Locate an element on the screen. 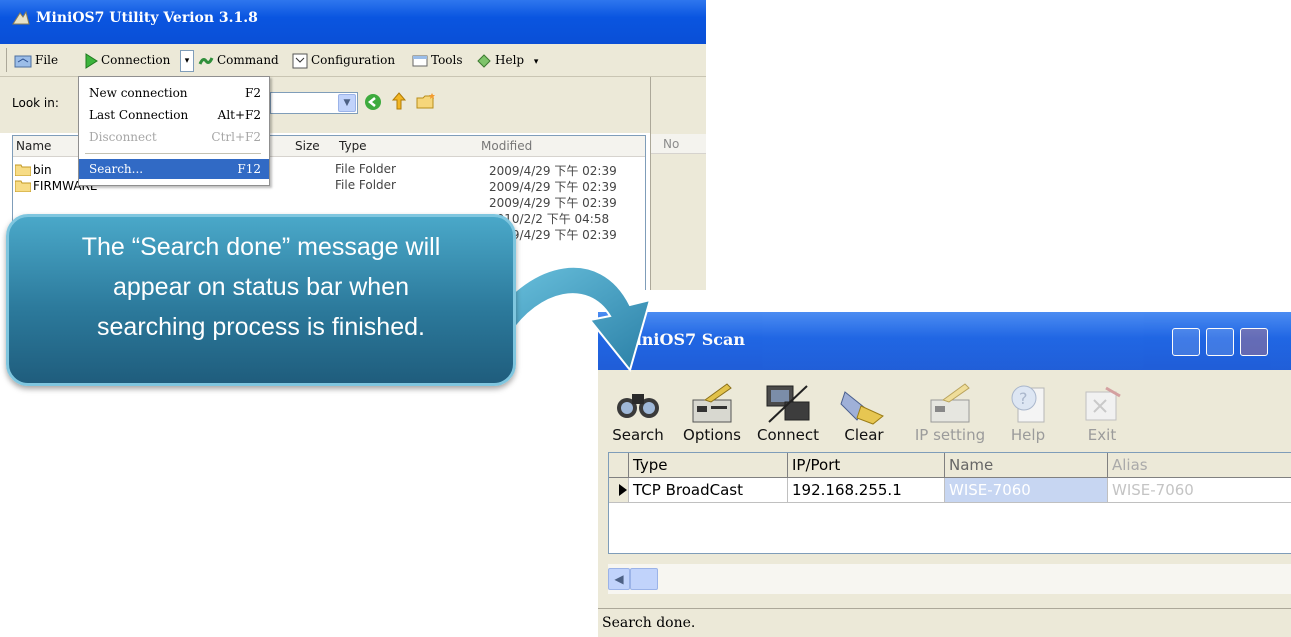  toolbar-connection: Connection is located at coordinates (127, 60).